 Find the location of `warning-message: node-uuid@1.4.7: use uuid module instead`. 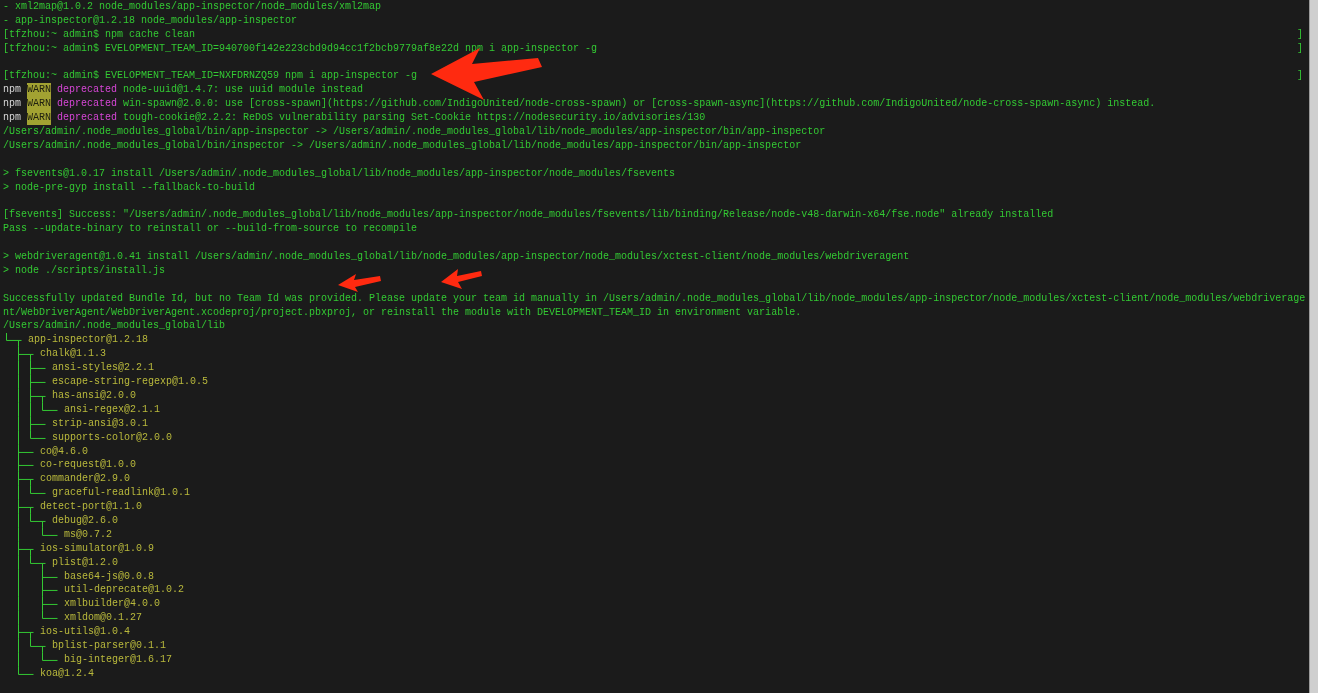

warning-message: node-uuid@1.4.7: use uuid module instead is located at coordinates (243, 90).